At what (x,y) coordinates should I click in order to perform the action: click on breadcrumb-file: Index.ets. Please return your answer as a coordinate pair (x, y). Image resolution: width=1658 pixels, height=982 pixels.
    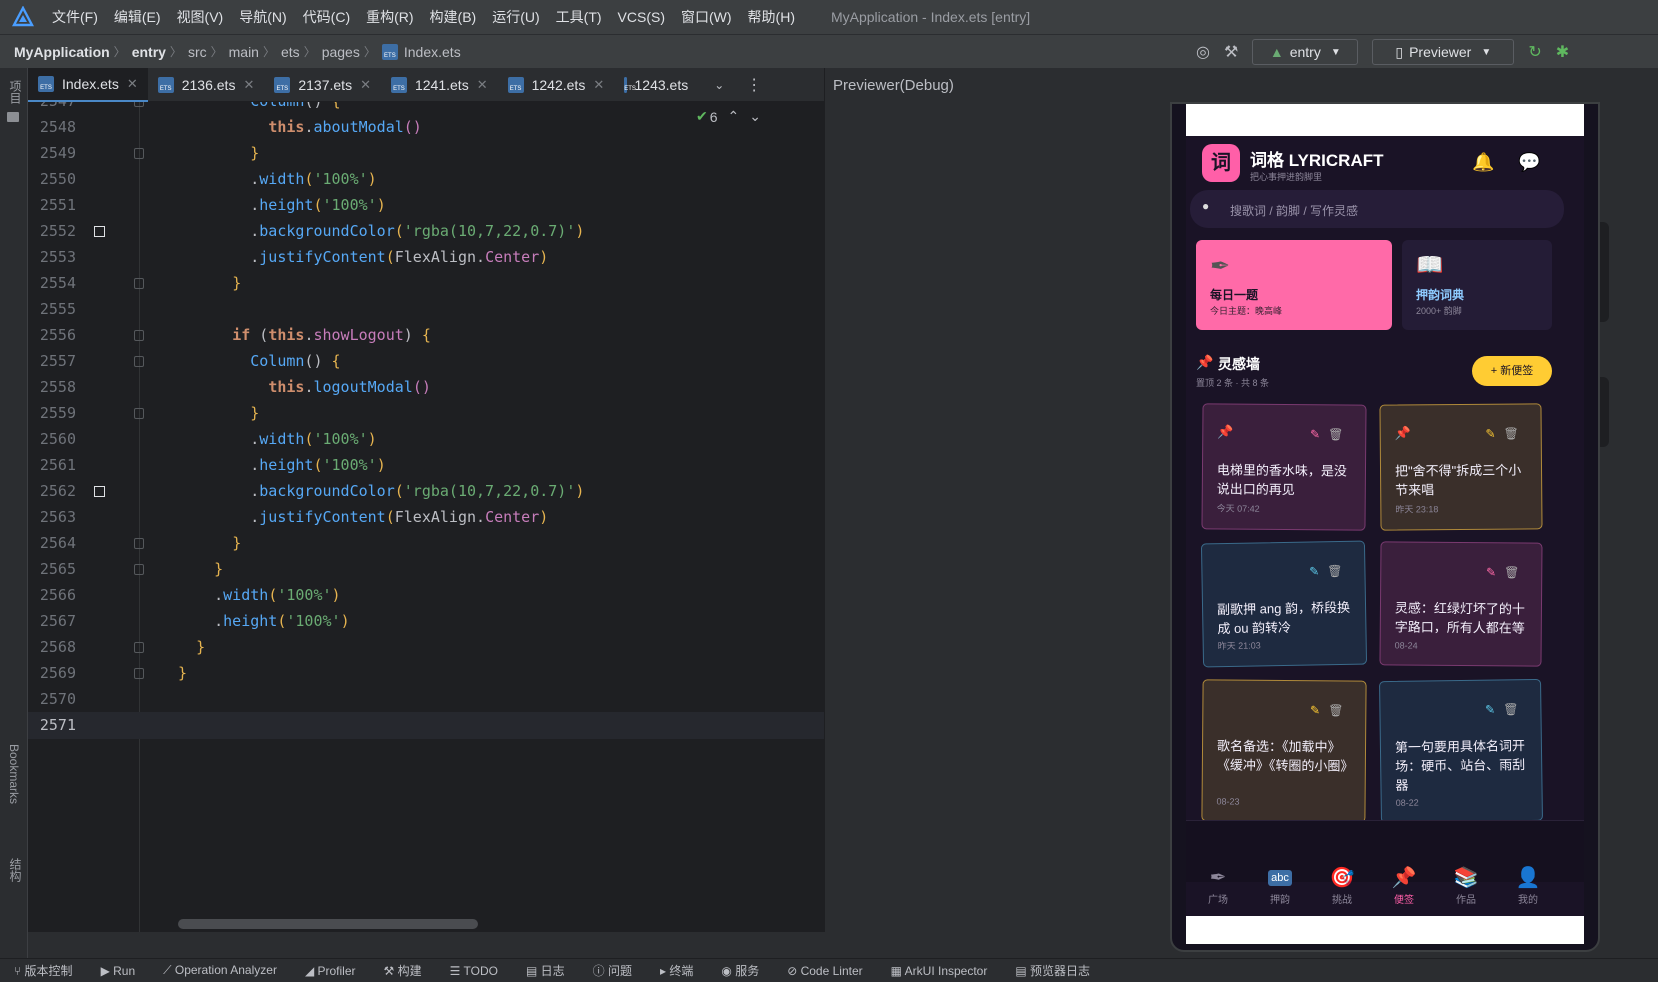
    Looking at the image, I should click on (432, 52).